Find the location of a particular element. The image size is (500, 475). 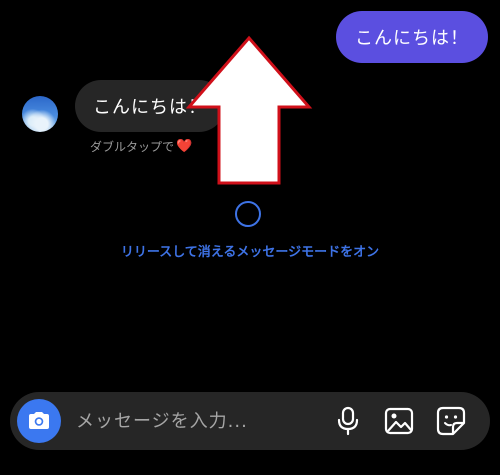

sticker-icon is located at coordinates (451, 421).